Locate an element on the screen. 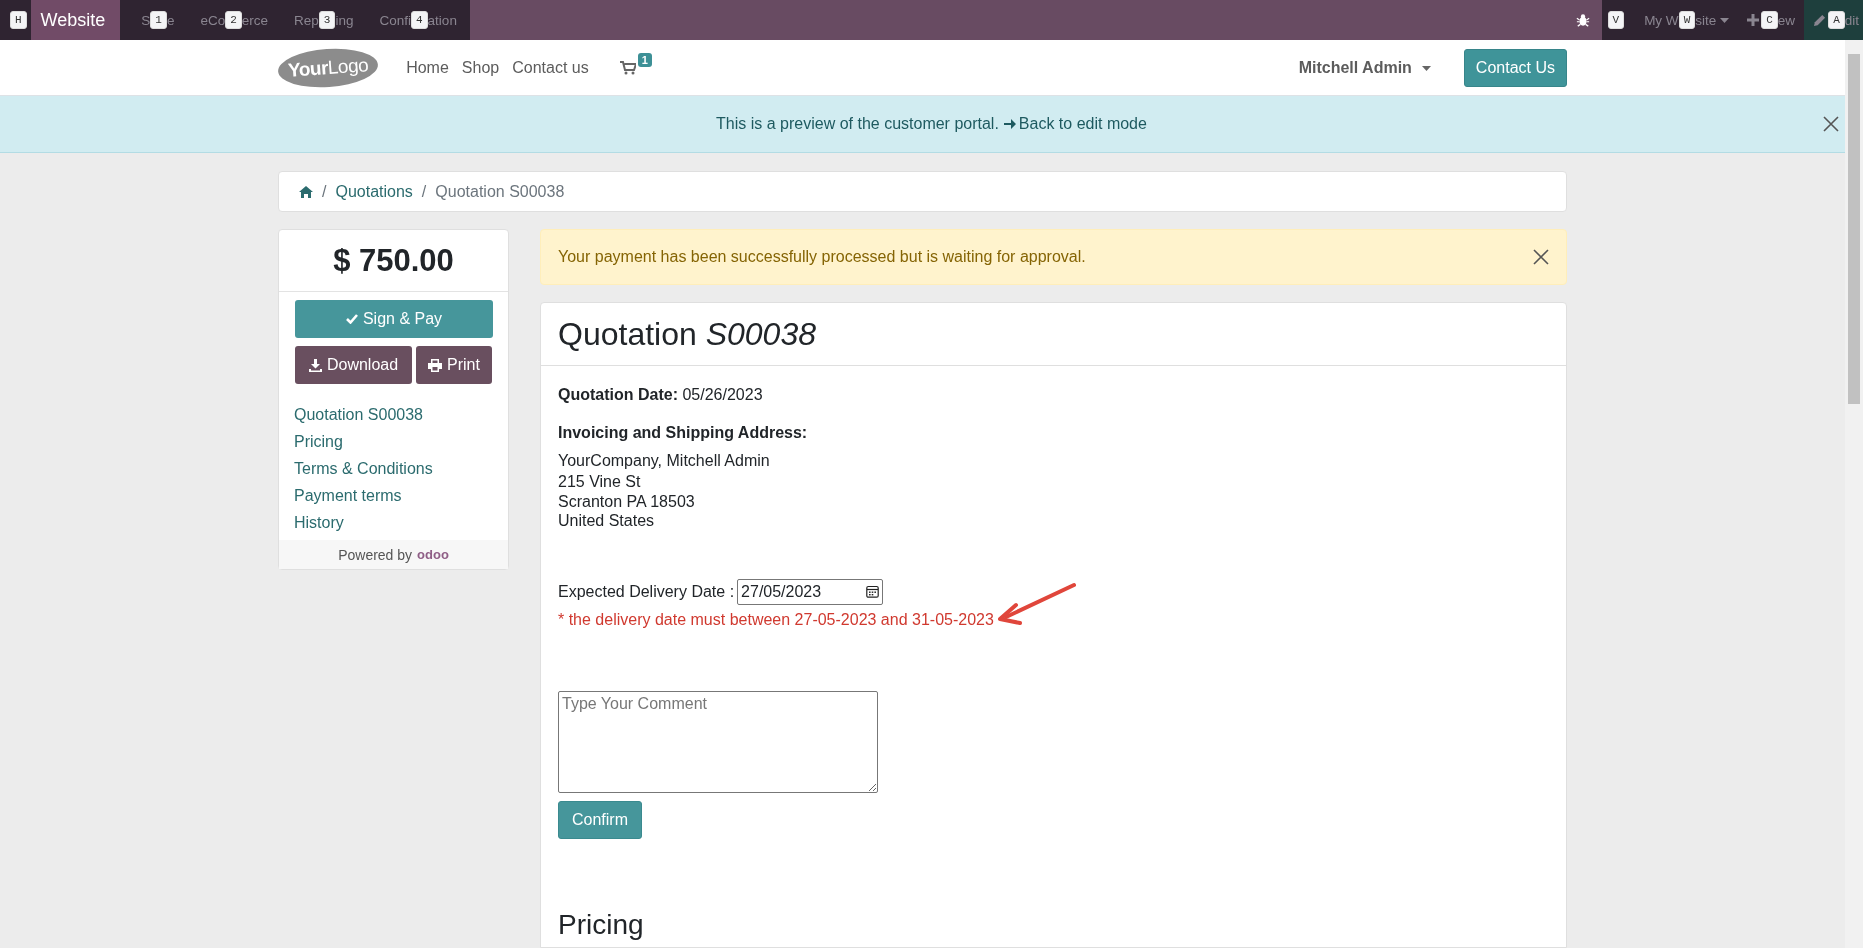 This screenshot has width=1863, height=948. powered-by-text: Powered by is located at coordinates (375, 554).